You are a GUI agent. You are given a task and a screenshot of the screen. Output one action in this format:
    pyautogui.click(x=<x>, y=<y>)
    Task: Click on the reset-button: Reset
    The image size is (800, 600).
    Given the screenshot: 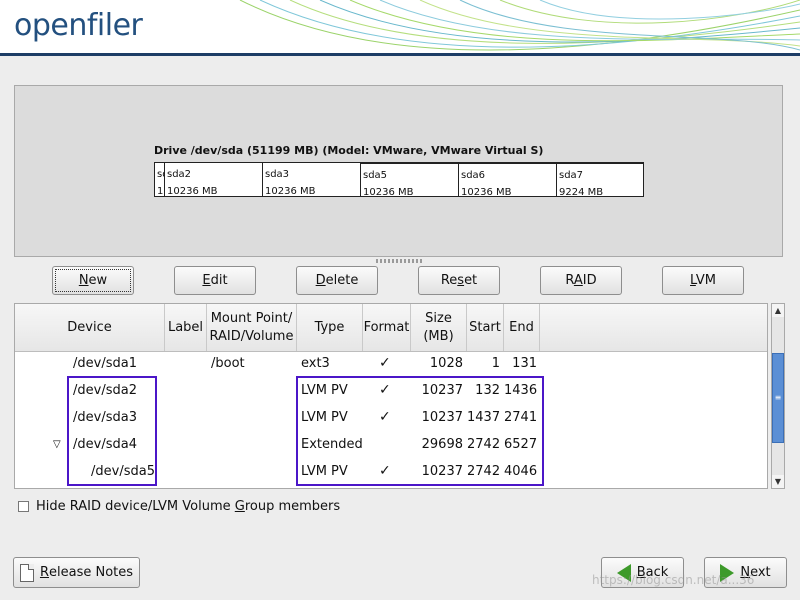 What is the action you would take?
    pyautogui.click(x=459, y=280)
    